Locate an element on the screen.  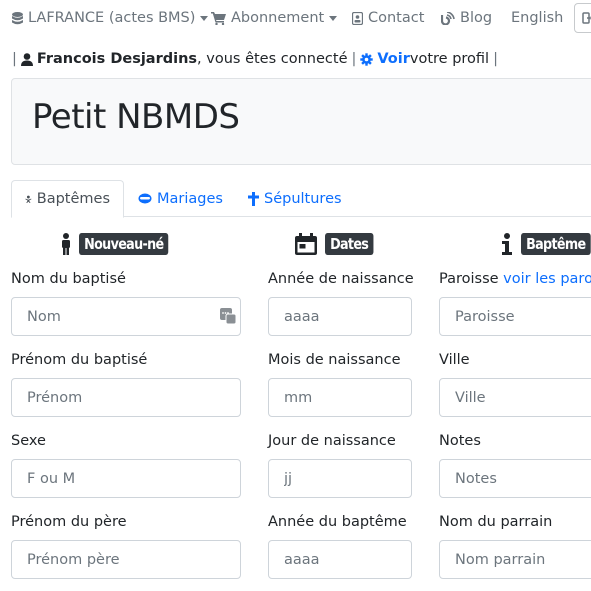
view-parishes-link: voir les paroisses is located at coordinates (547, 279).